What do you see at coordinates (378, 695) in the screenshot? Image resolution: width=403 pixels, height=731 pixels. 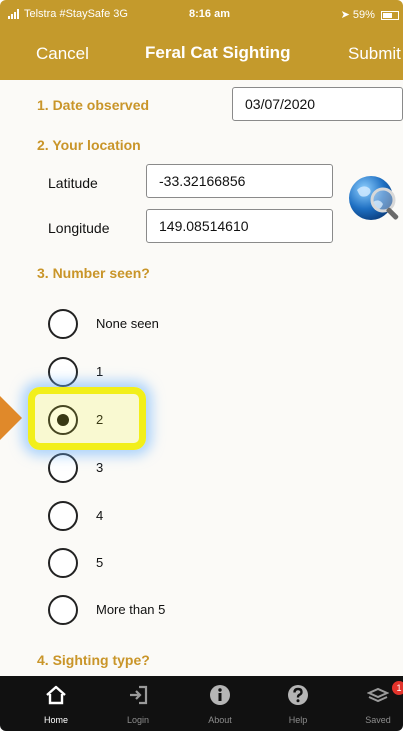 I see `saved-icon` at bounding box center [378, 695].